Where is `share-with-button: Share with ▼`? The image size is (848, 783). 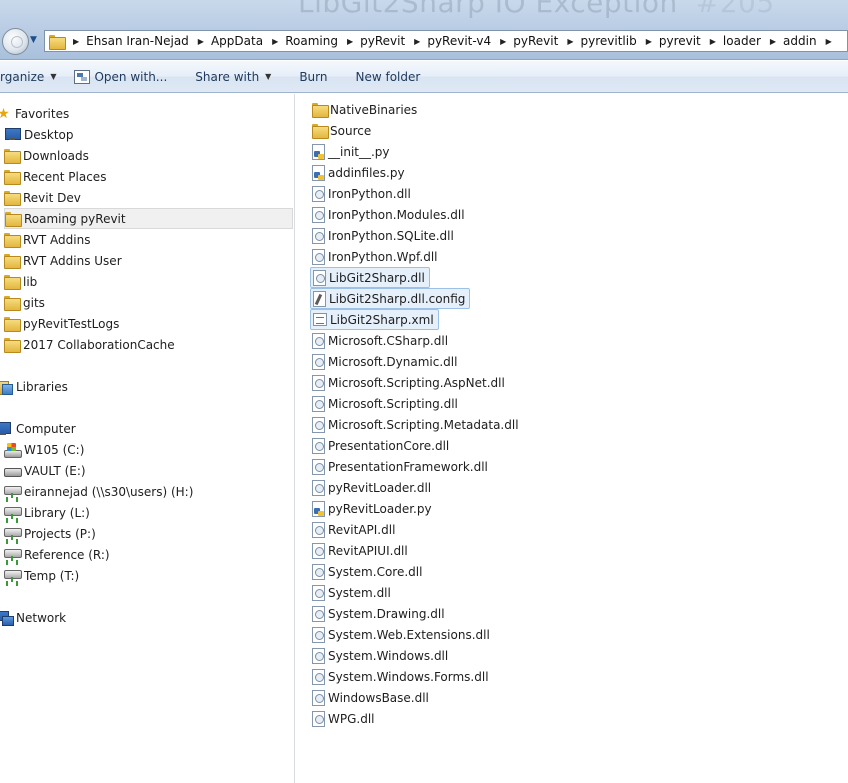 share-with-button: Share with ▼ is located at coordinates (233, 77).